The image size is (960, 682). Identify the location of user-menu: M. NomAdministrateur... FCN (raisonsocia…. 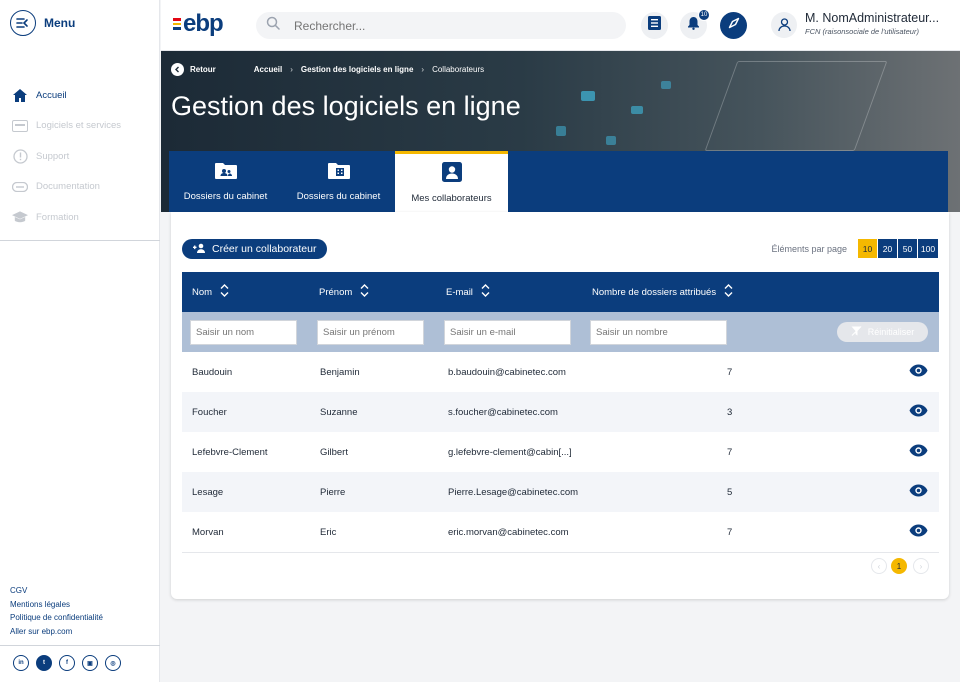
(855, 24).